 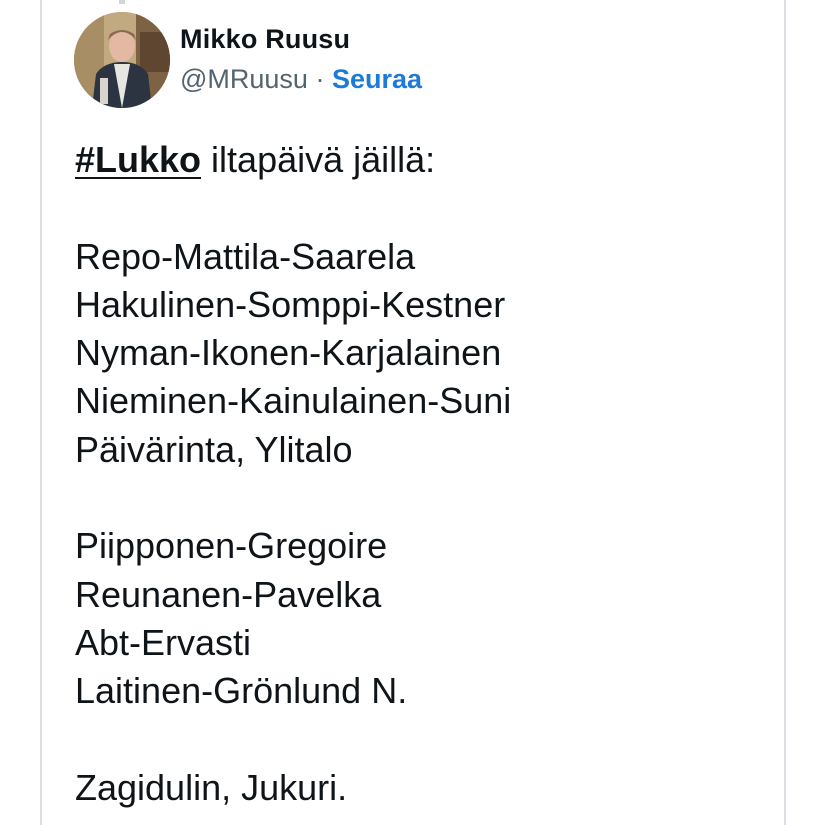 What do you see at coordinates (245, 256) in the screenshot?
I see `tweet-line: Repo-Mattila-Saarela` at bounding box center [245, 256].